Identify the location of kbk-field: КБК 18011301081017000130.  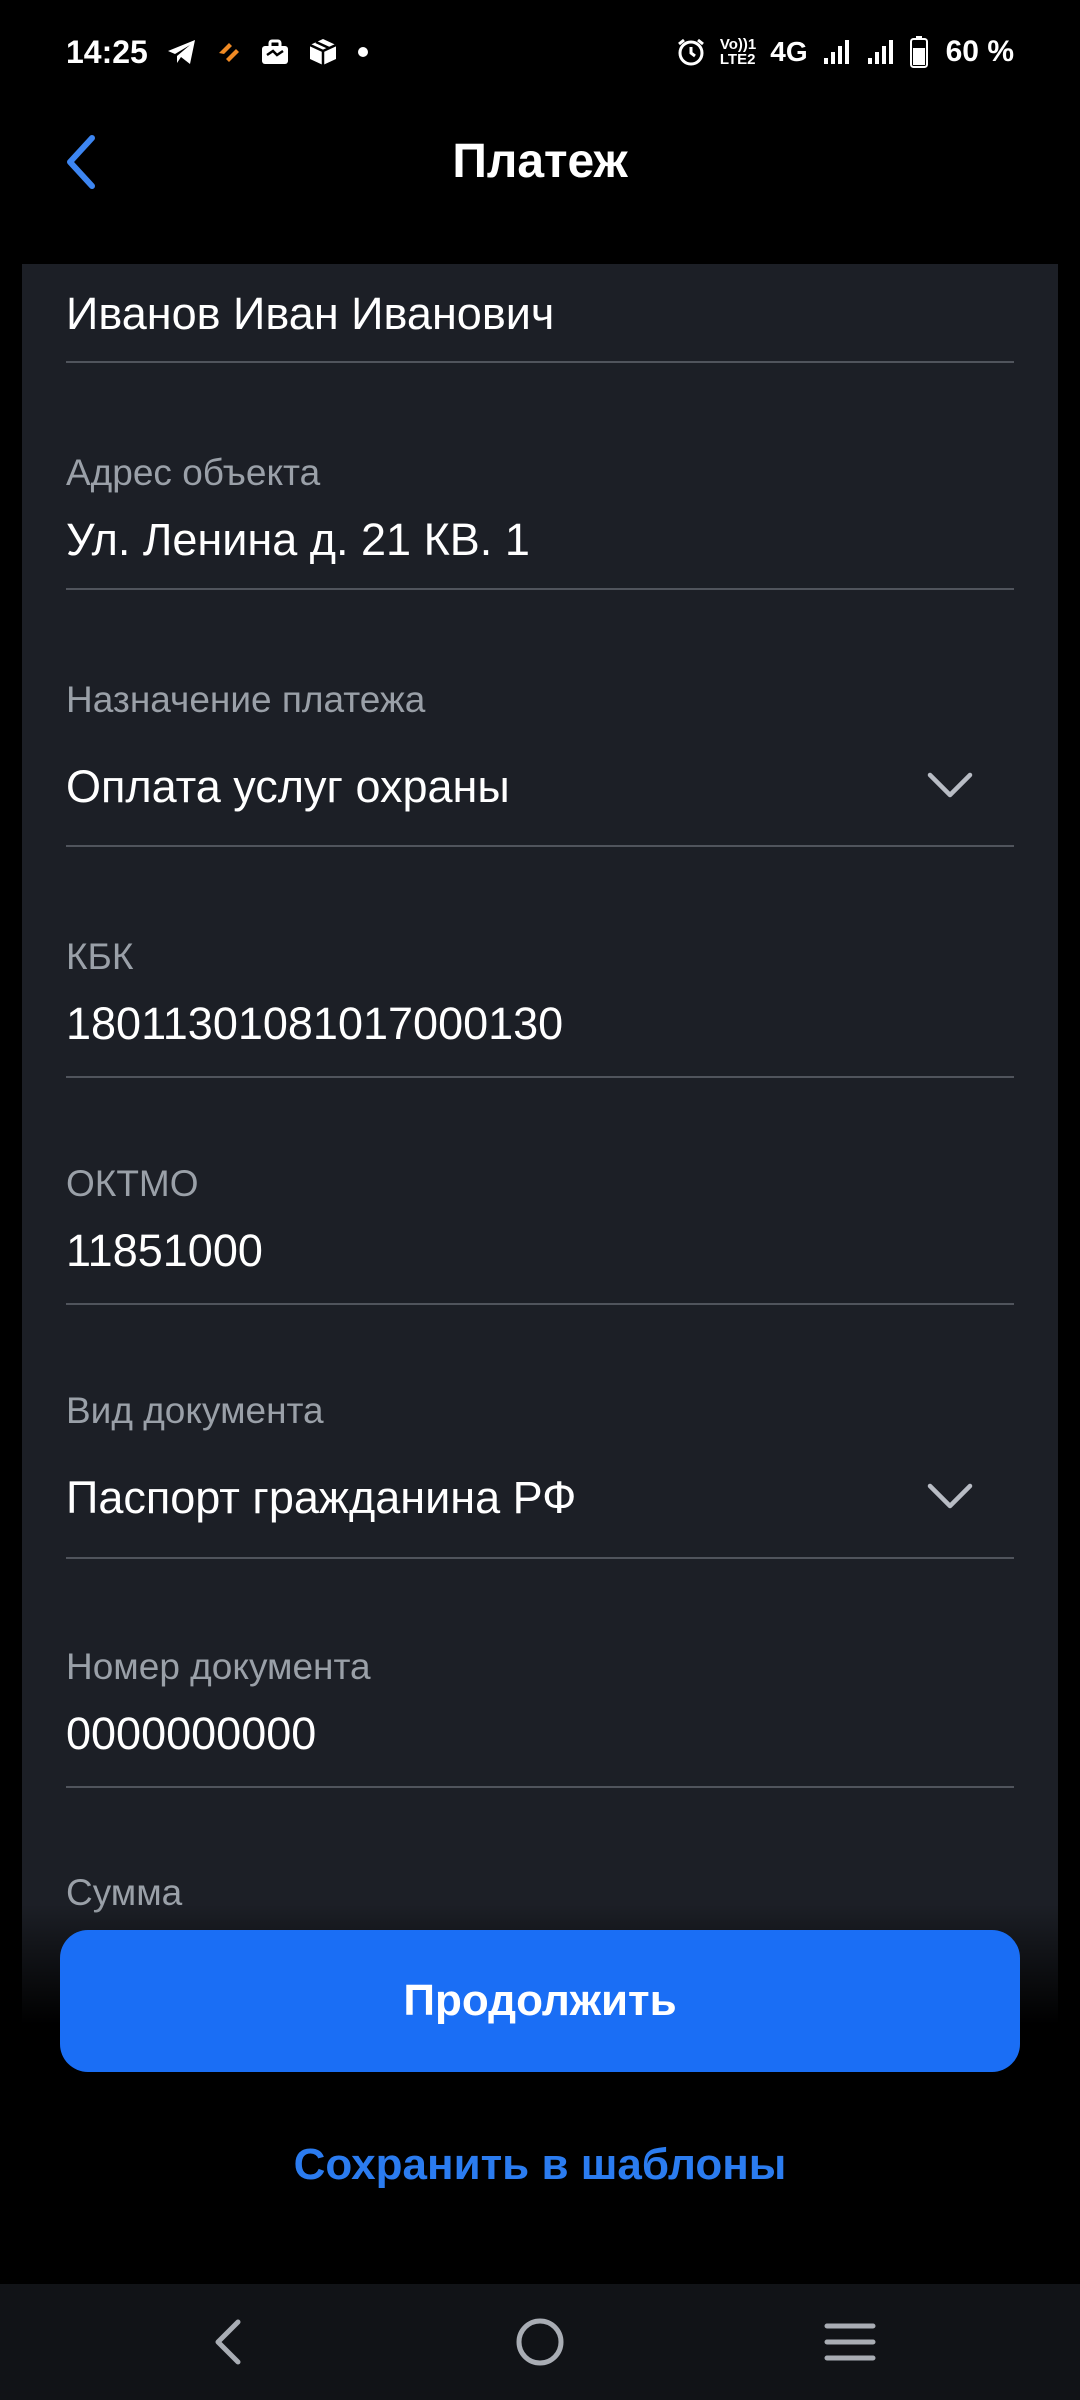
(540, 1007).